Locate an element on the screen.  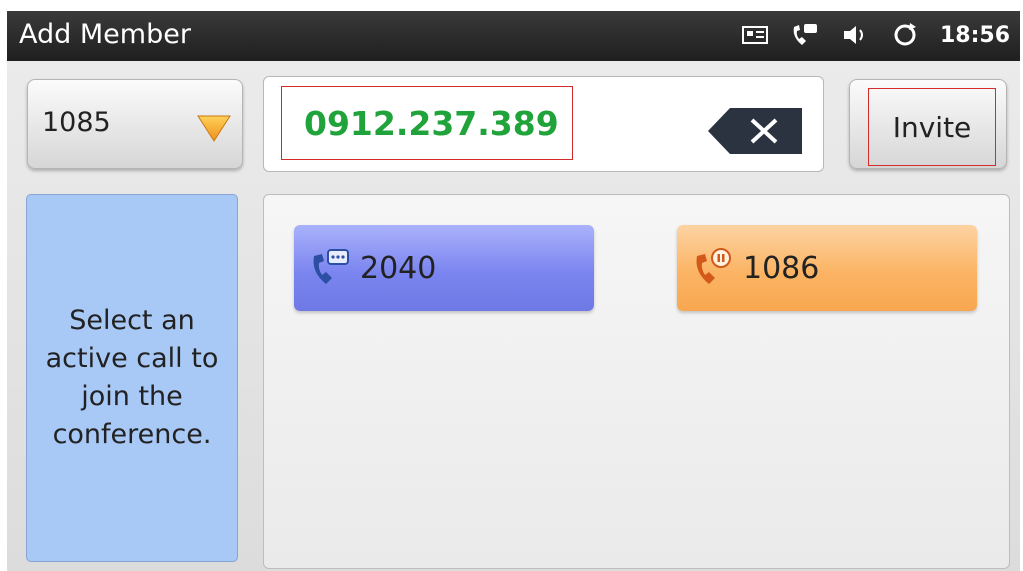
volume-icon is located at coordinates (853, 35).